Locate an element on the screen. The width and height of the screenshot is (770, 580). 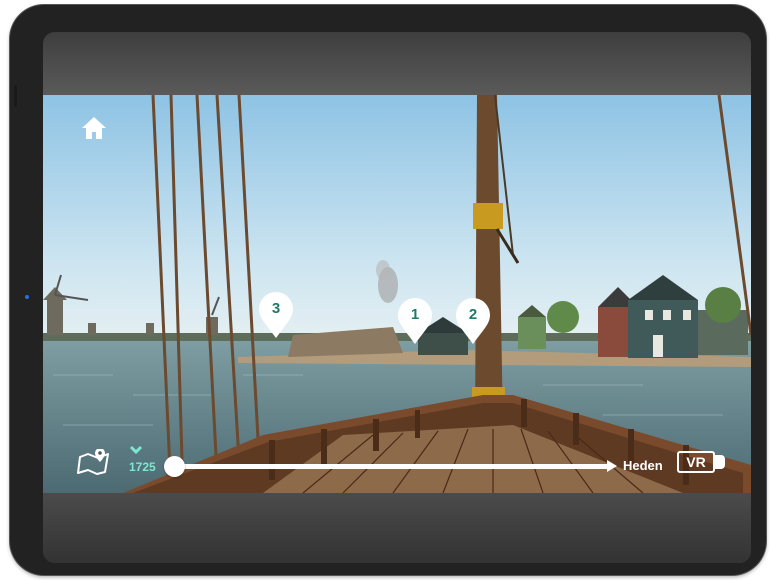
hotspot-number: 3 is located at coordinates (276, 308).